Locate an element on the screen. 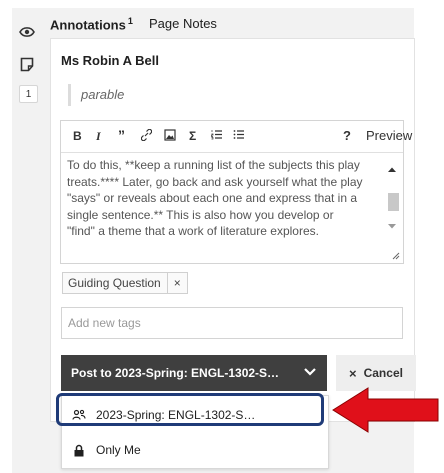 The image size is (444, 473). preview-button: Preview is located at coordinates (389, 135).